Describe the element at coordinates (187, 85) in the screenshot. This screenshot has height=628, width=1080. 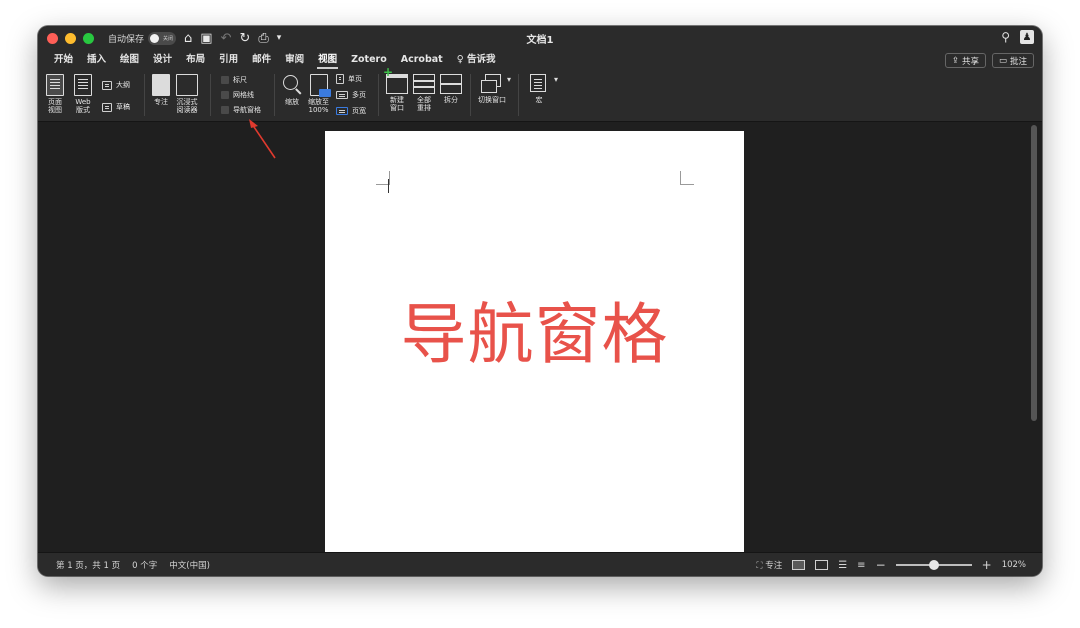
I see `immersive-reader-icon` at that location.